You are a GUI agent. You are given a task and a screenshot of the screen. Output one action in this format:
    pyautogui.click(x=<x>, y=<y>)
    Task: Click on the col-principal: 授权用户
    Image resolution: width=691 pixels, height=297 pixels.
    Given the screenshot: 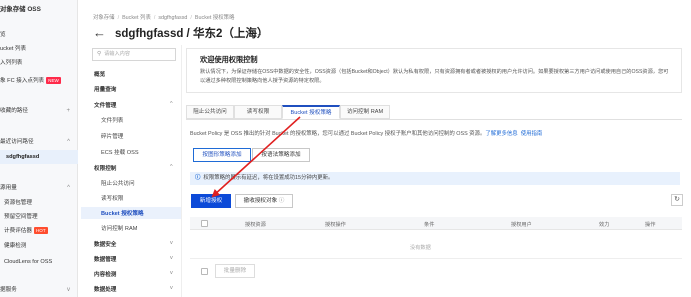 What is the action you would take?
    pyautogui.click(x=521, y=225)
    